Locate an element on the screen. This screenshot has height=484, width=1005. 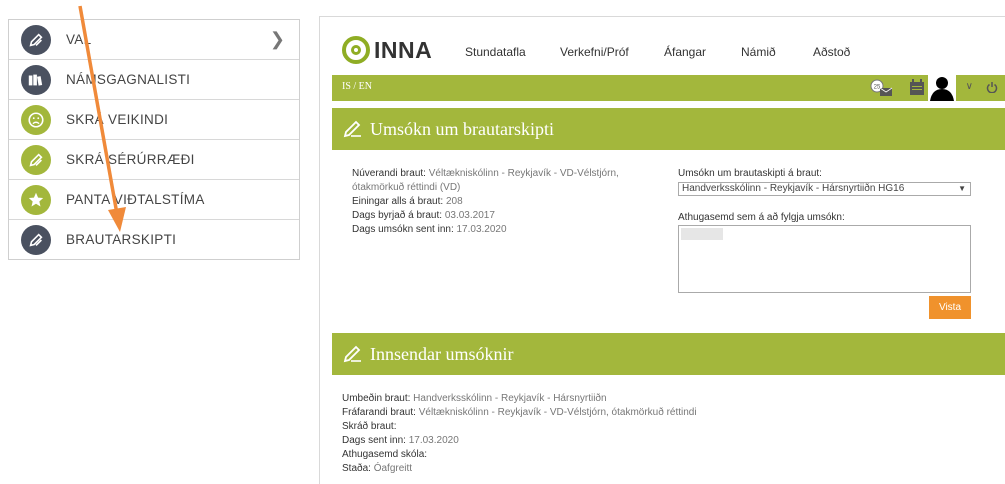
label: Dags umsókn sent inn: is located at coordinates (403, 229).